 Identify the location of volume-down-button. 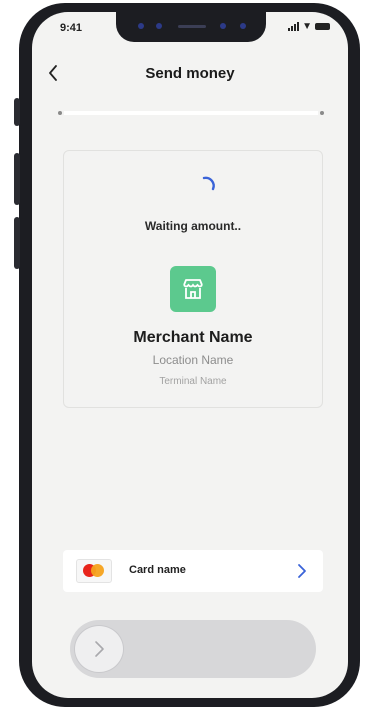
(17, 243).